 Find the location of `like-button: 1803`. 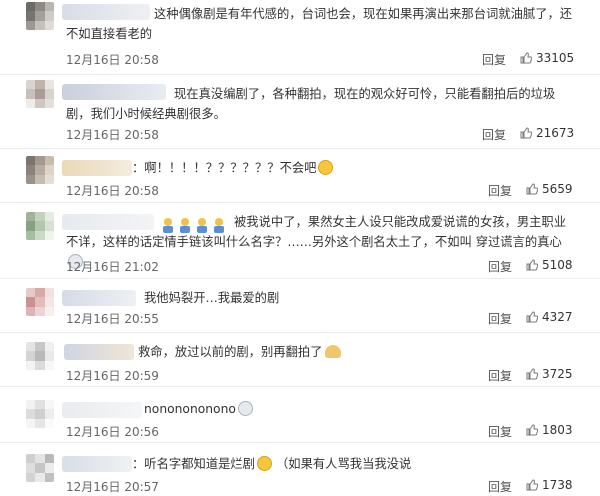

like-button: 1803 is located at coordinates (549, 430).